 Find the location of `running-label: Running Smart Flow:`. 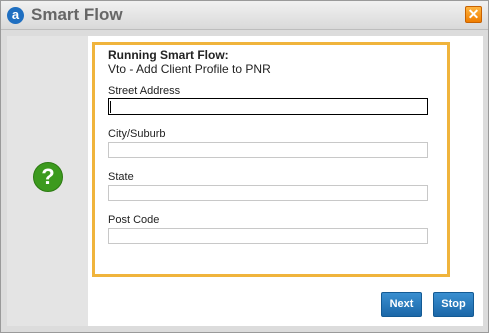

running-label: Running Smart Flow: is located at coordinates (168, 55).